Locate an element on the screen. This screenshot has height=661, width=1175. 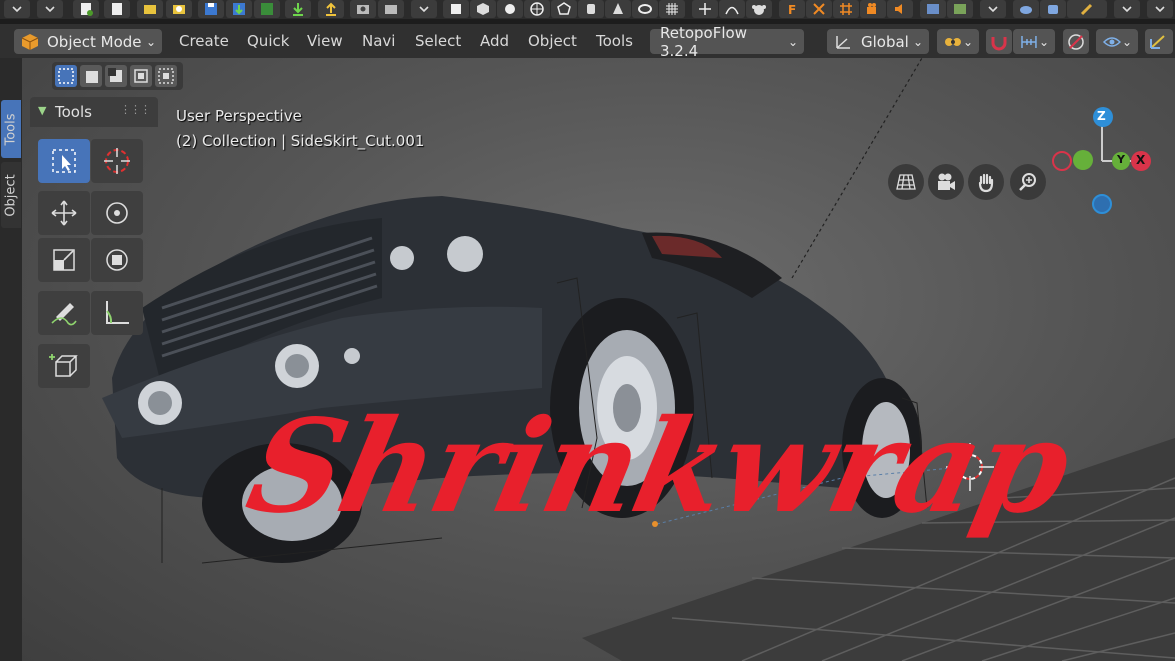
select-subtract-button is located at coordinates (116, 76).